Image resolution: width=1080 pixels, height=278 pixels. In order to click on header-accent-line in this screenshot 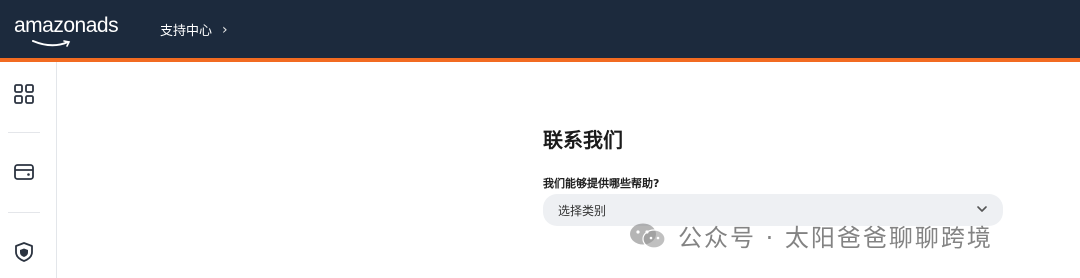, I will do `click(540, 60)`.